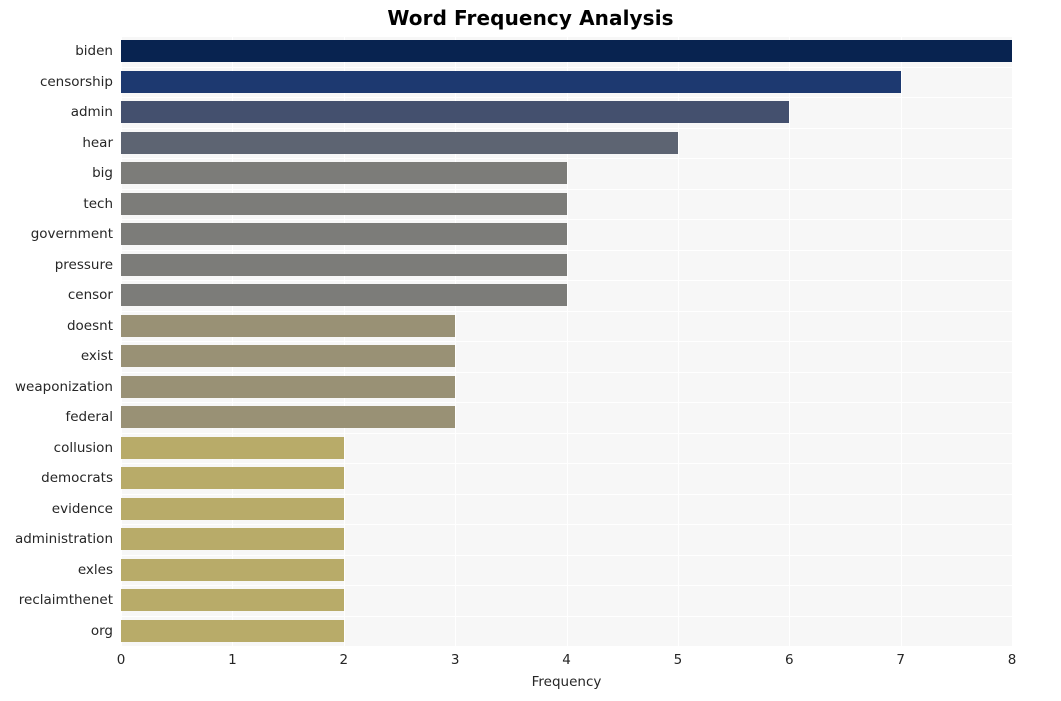 The width and height of the screenshot is (1061, 701). I want to click on y-axis-tick-label: reclaimthenet, so click(65, 600).